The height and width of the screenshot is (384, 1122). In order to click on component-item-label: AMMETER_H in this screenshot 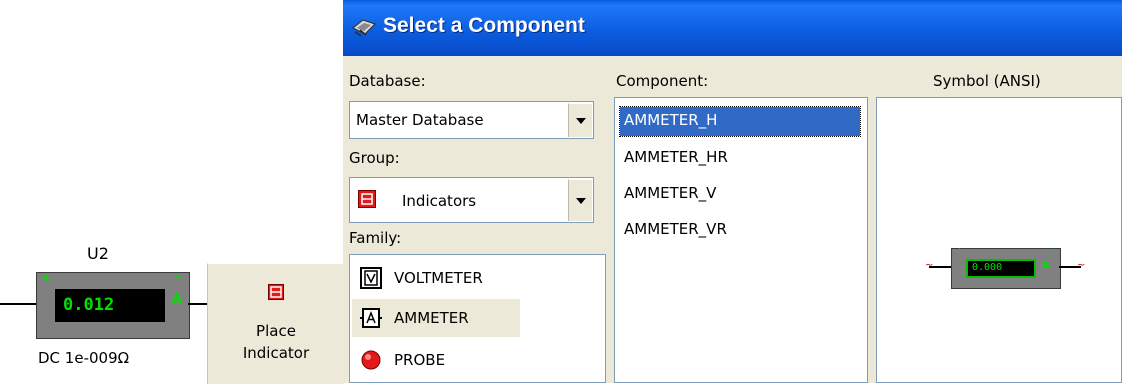, I will do `click(671, 120)`.